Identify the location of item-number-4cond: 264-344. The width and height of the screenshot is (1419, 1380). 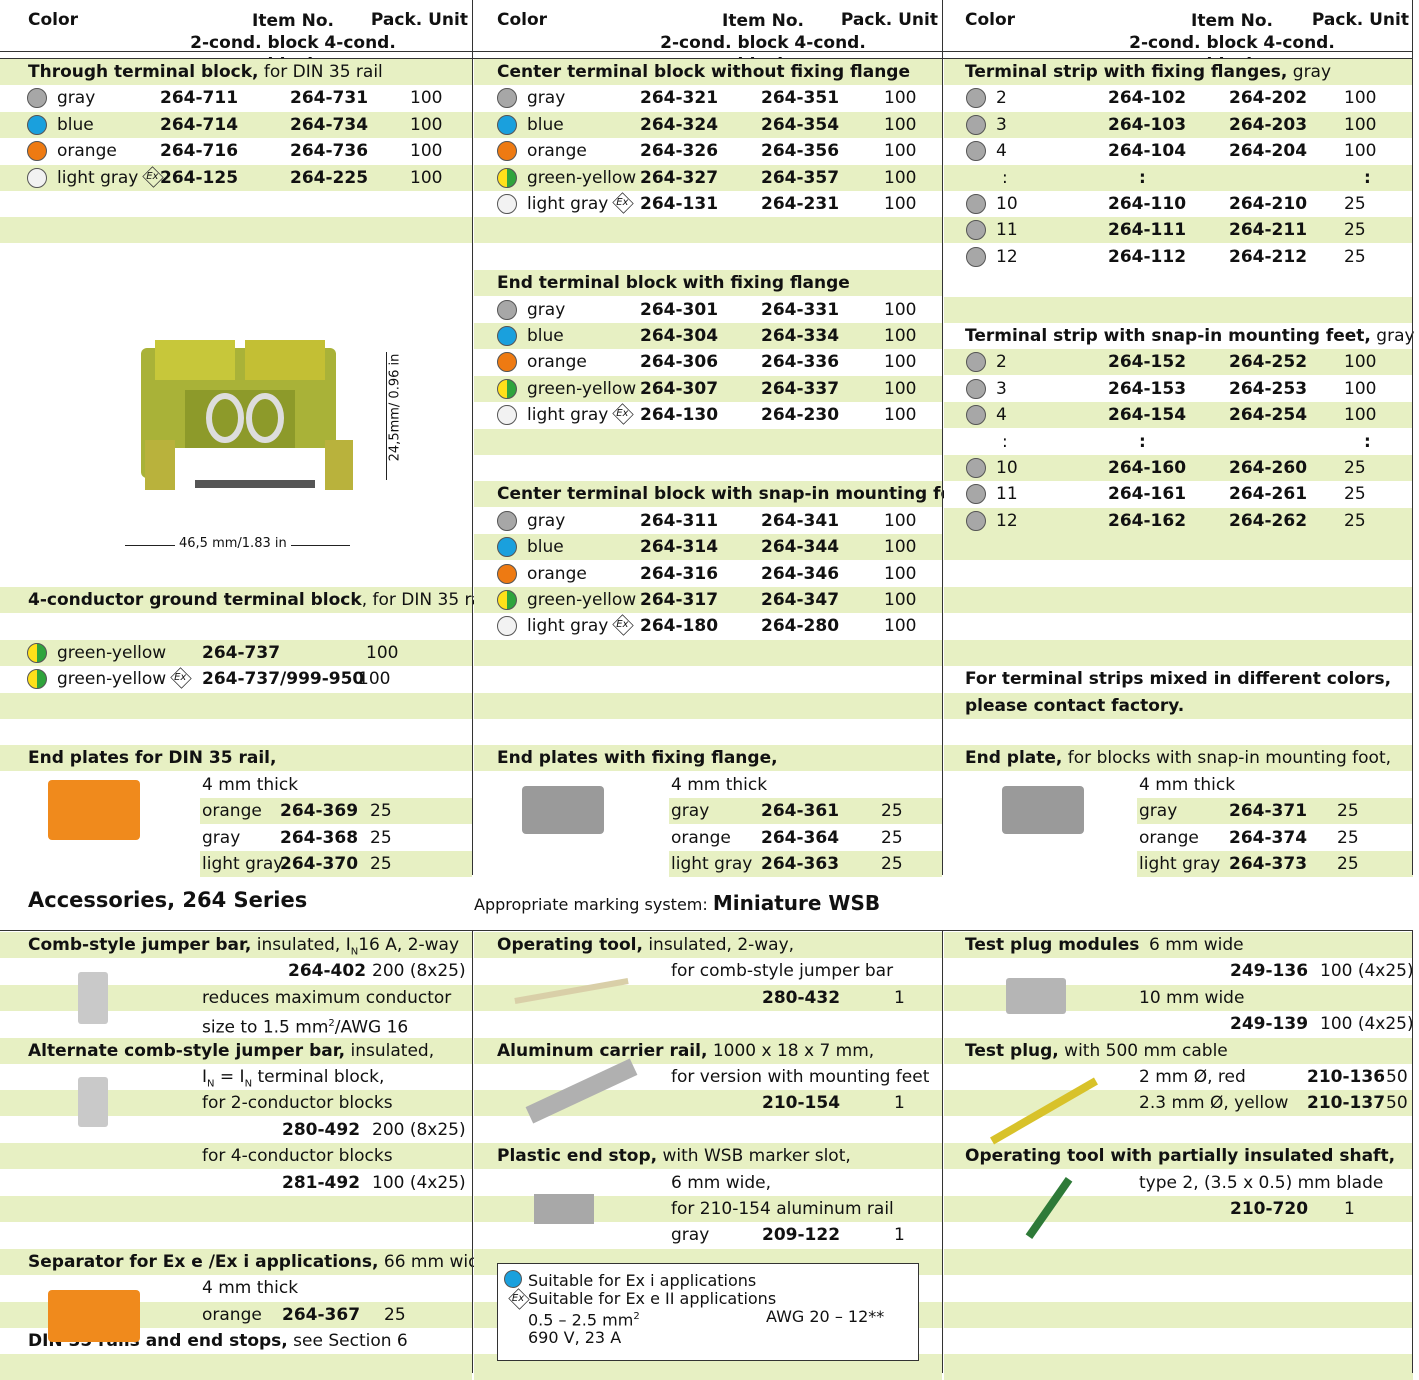
(800, 547).